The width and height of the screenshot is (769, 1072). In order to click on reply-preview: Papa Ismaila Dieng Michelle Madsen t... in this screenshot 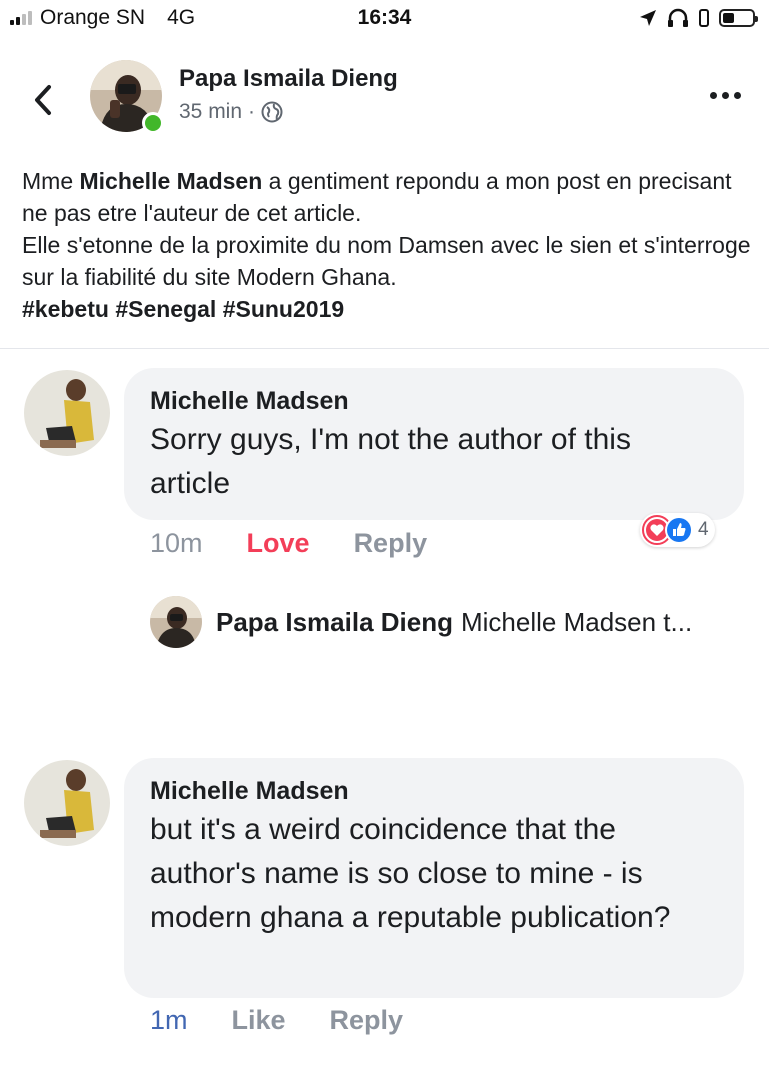, I will do `click(421, 622)`.